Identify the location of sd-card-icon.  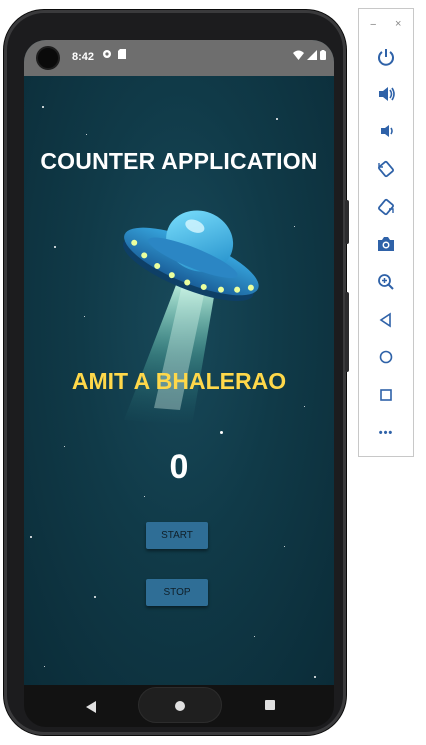
(122, 55).